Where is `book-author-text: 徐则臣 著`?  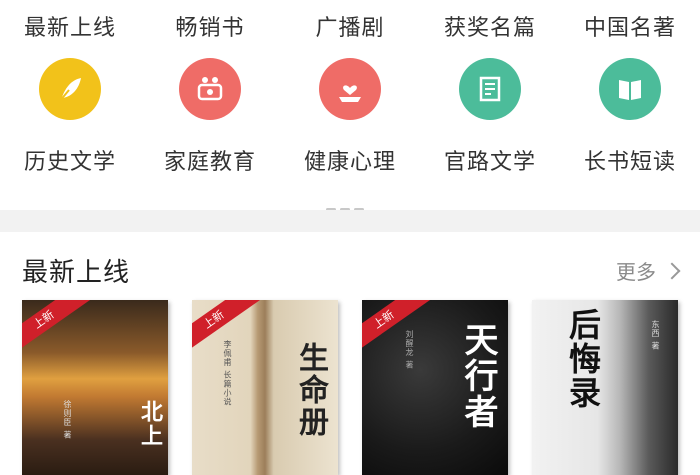
book-author-text: 徐则臣 著 is located at coordinates (67, 420).